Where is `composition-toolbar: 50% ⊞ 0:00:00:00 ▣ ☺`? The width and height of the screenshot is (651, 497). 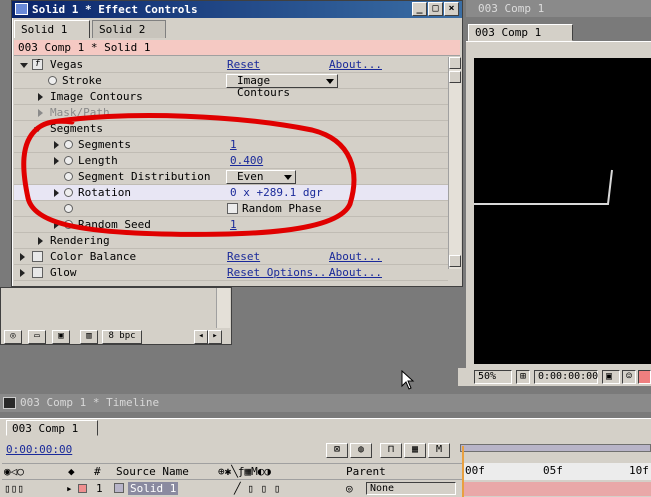
composition-toolbar: 50% ⊞ 0:00:00:00 ▣ ☺ is located at coordinates (554, 377).